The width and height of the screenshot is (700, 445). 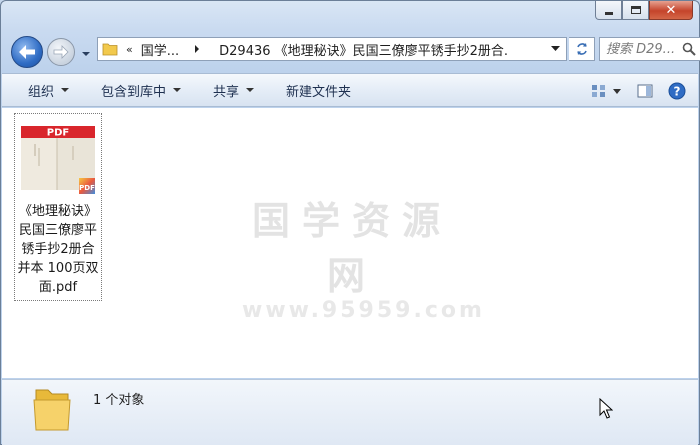 I want to click on search-icon, so click(x=689, y=49).